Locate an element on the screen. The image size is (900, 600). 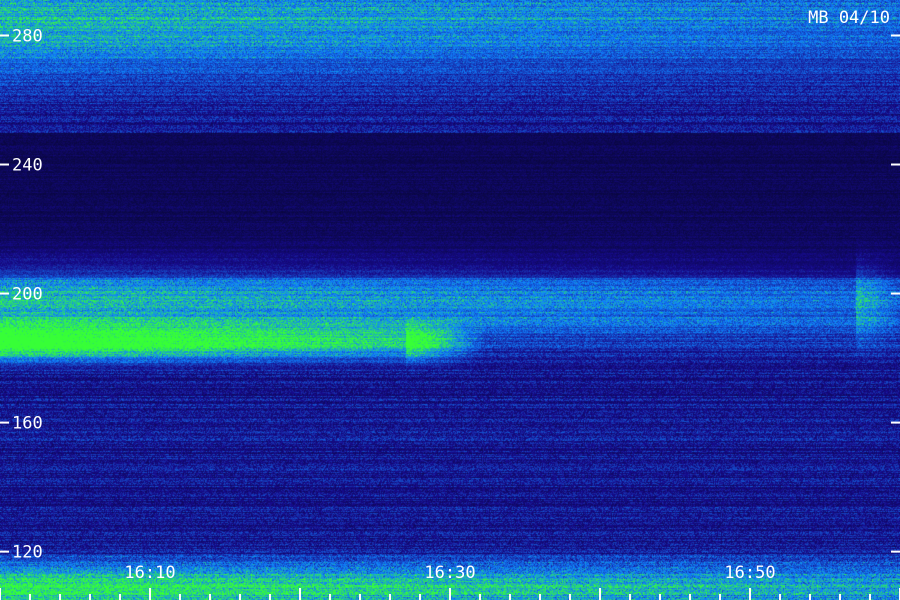
x-axis: 16:10 16:30 16:50 is located at coordinates (450, 581).